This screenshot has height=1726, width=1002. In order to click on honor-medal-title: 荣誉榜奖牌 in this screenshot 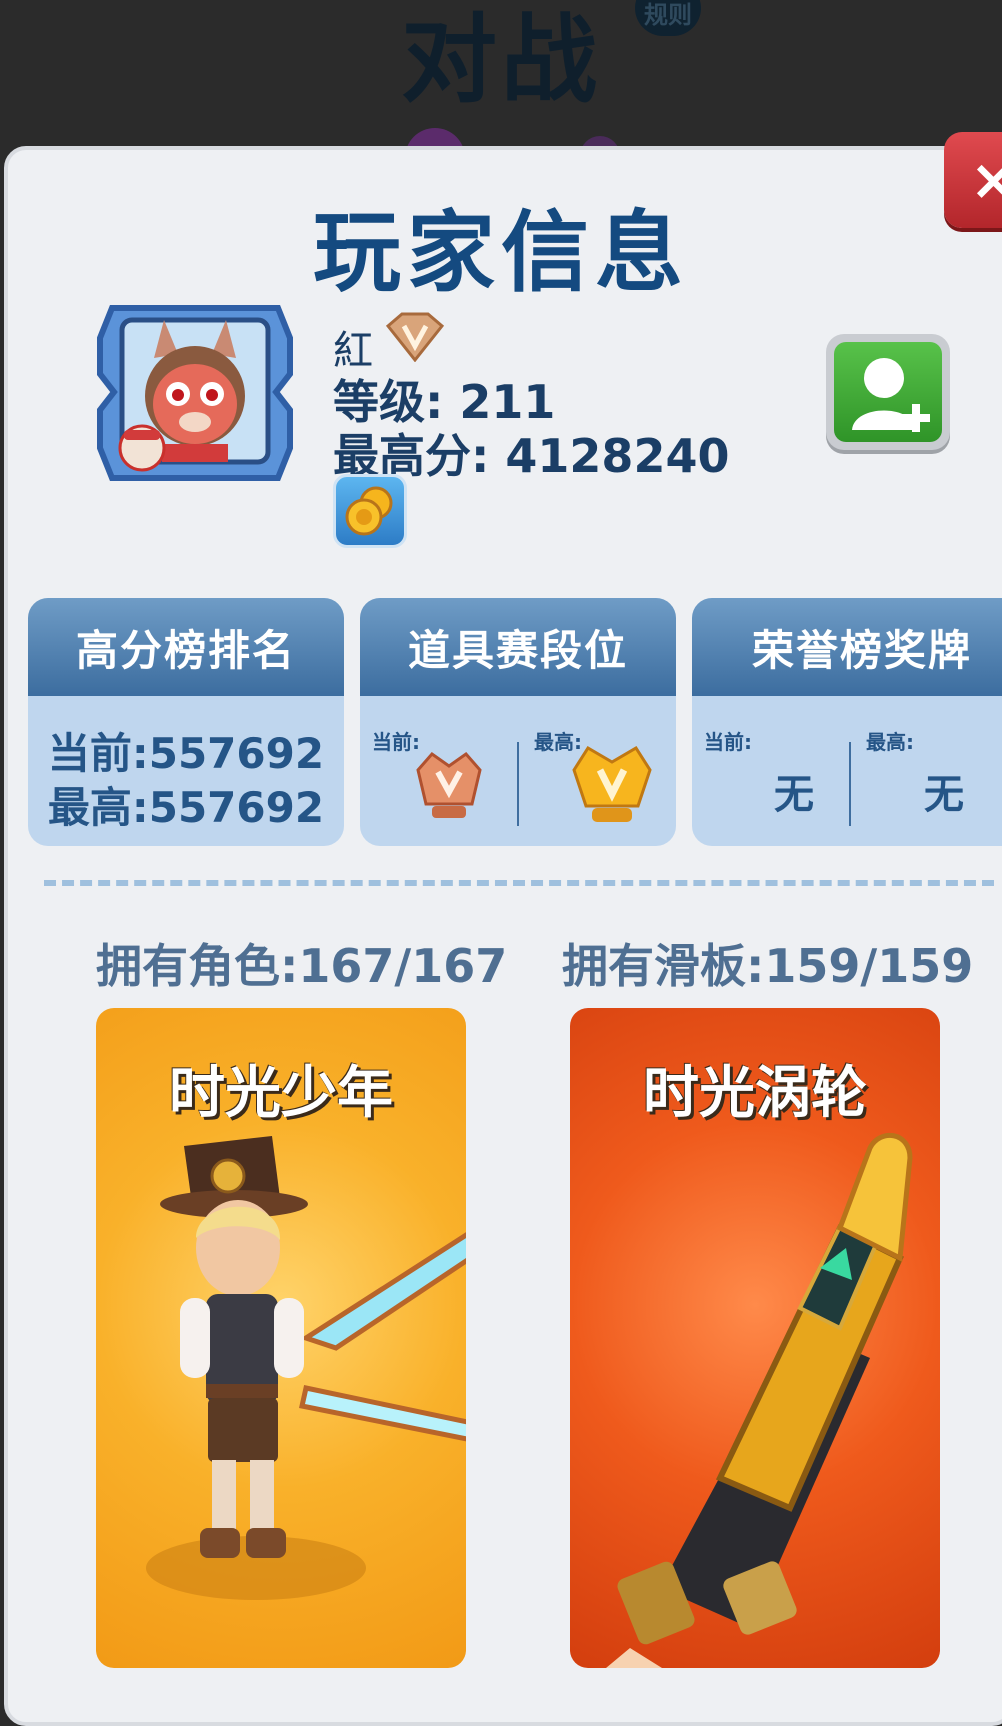, I will do `click(847, 647)`.